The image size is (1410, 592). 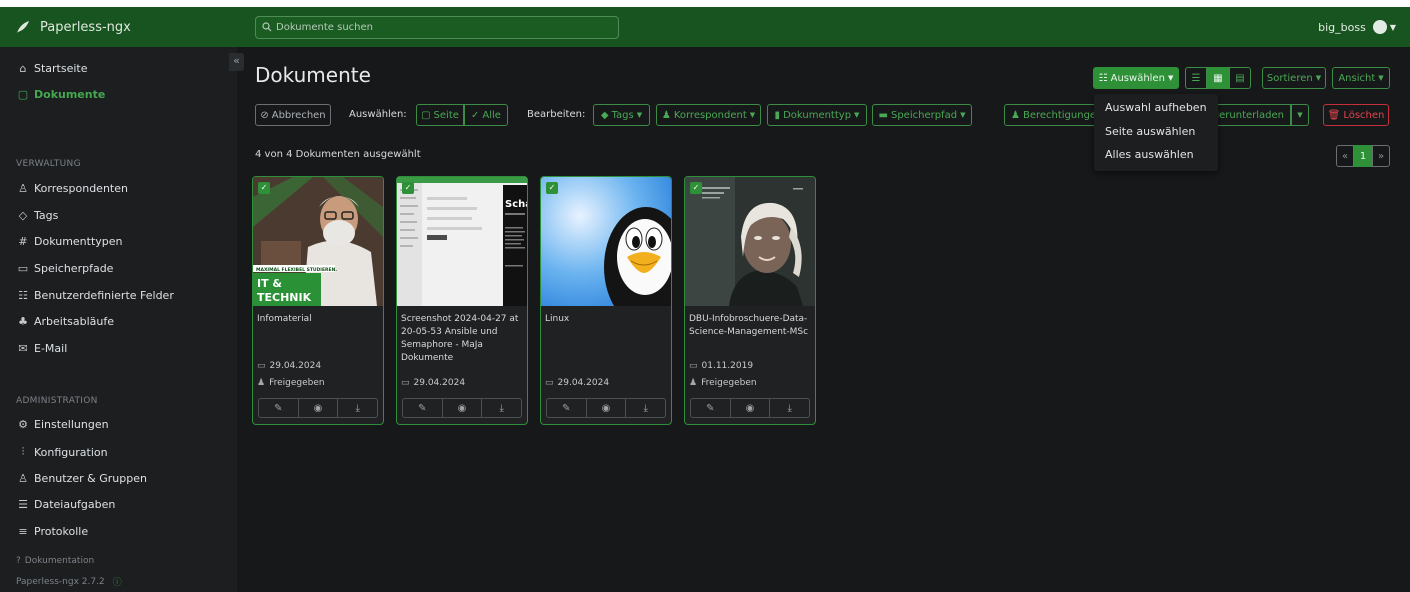 I want to click on sidebar-item-korrespondenten: ♙ Korrespondenten, so click(x=72, y=188).